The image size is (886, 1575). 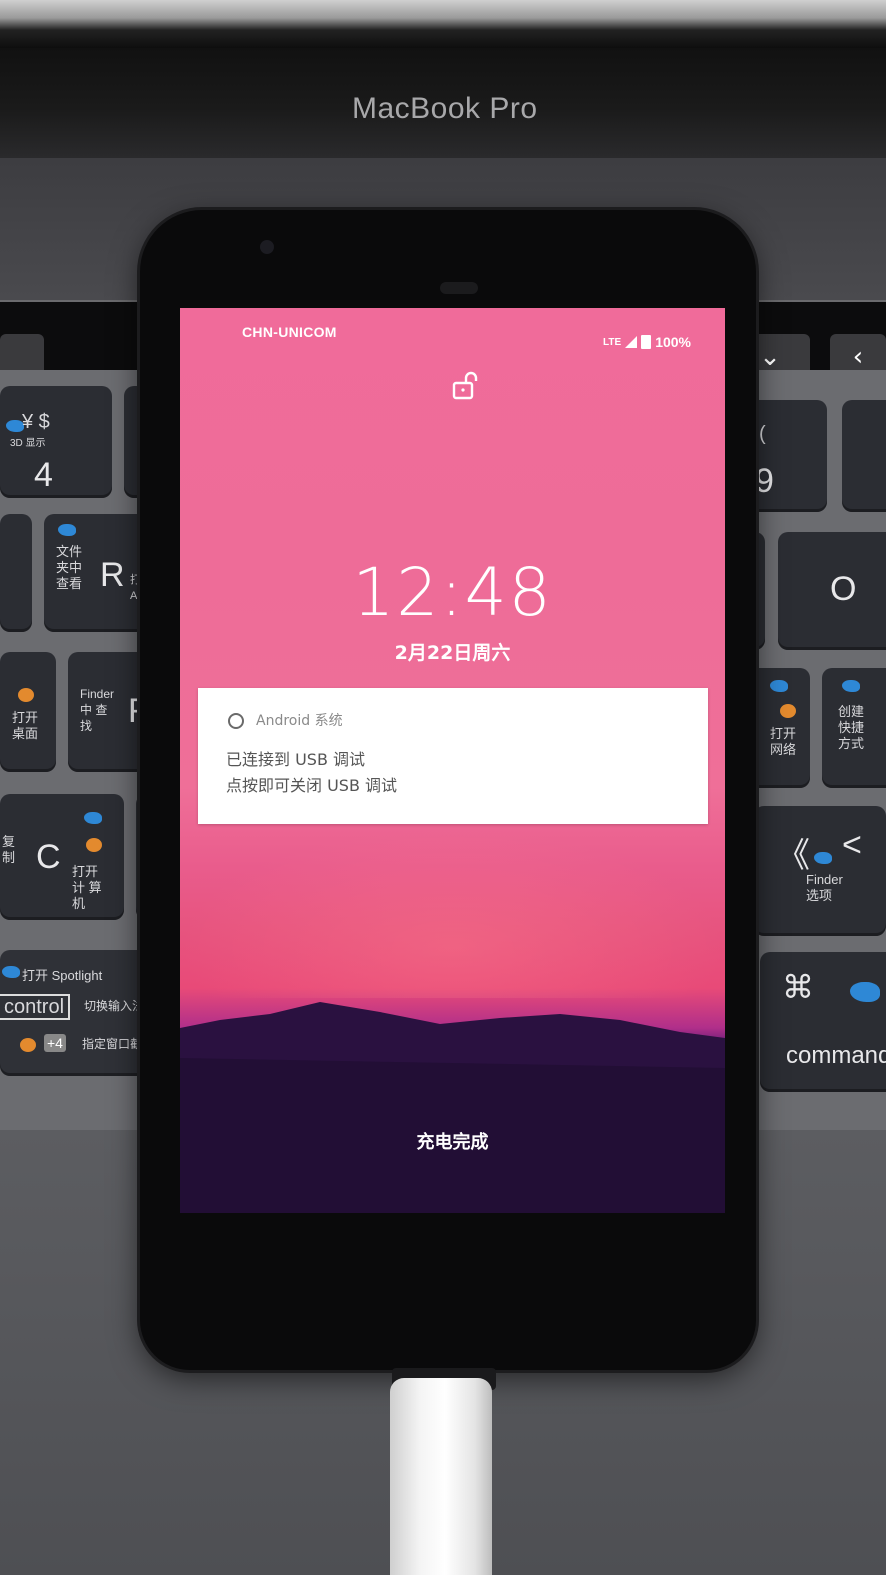 What do you see at coordinates (445, 108) in the screenshot?
I see `laptop-brand-label: MacBook Pro` at bounding box center [445, 108].